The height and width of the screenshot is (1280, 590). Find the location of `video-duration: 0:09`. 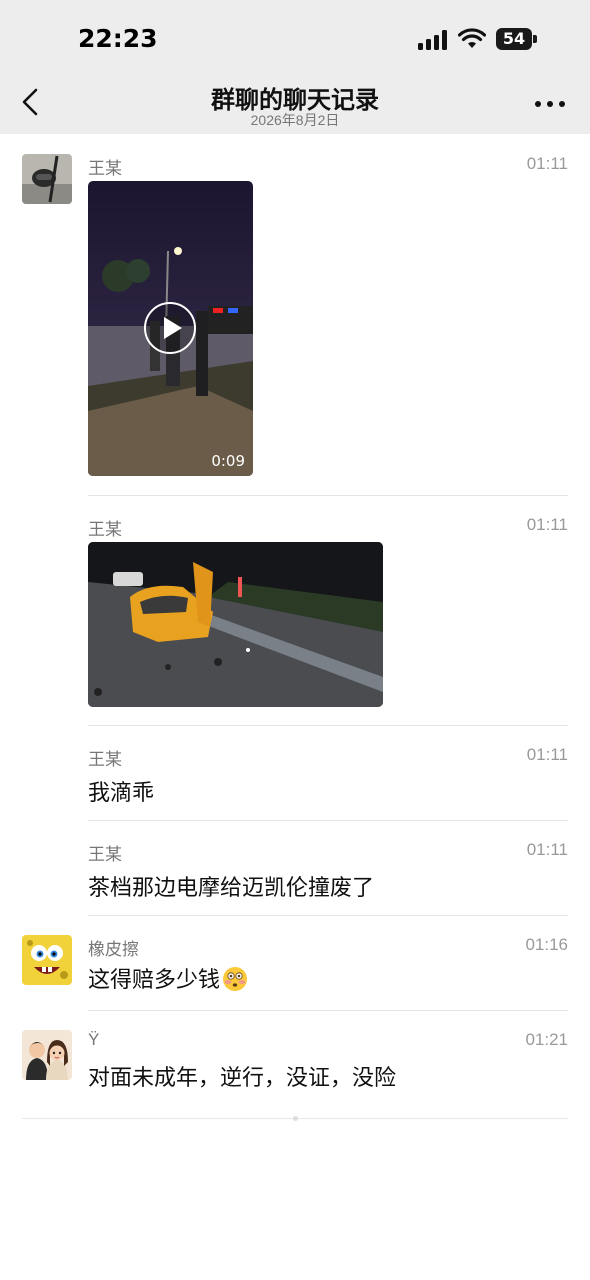

video-duration: 0:09 is located at coordinates (228, 461).